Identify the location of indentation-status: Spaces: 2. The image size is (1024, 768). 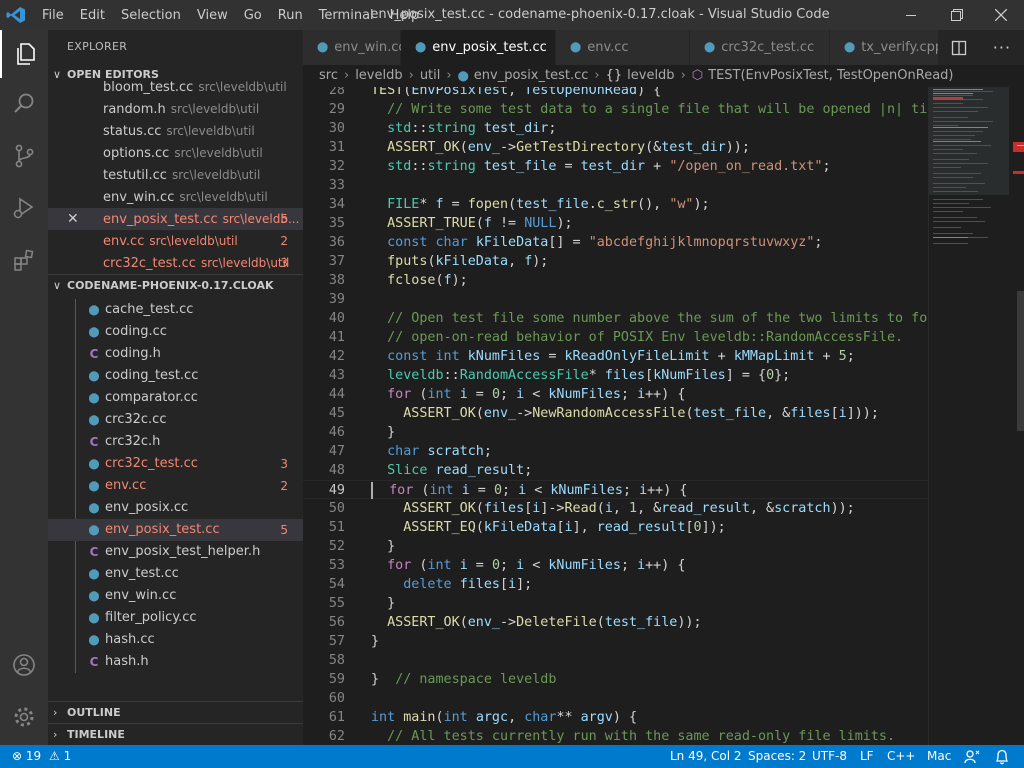
(777, 756).